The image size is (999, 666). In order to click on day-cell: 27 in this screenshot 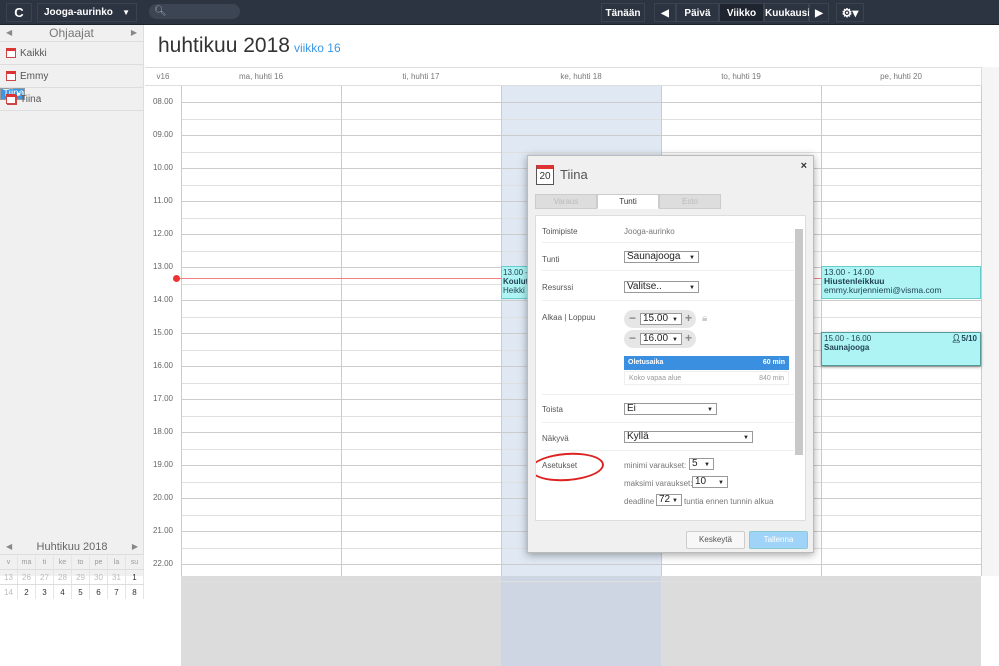, I will do `click(45, 577)`.